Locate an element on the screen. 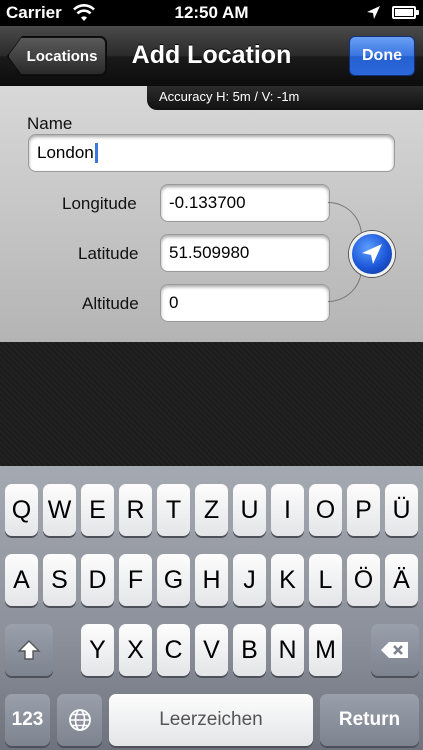 The height and width of the screenshot is (750, 423). longitude-input: -0.133700 is located at coordinates (245, 203).